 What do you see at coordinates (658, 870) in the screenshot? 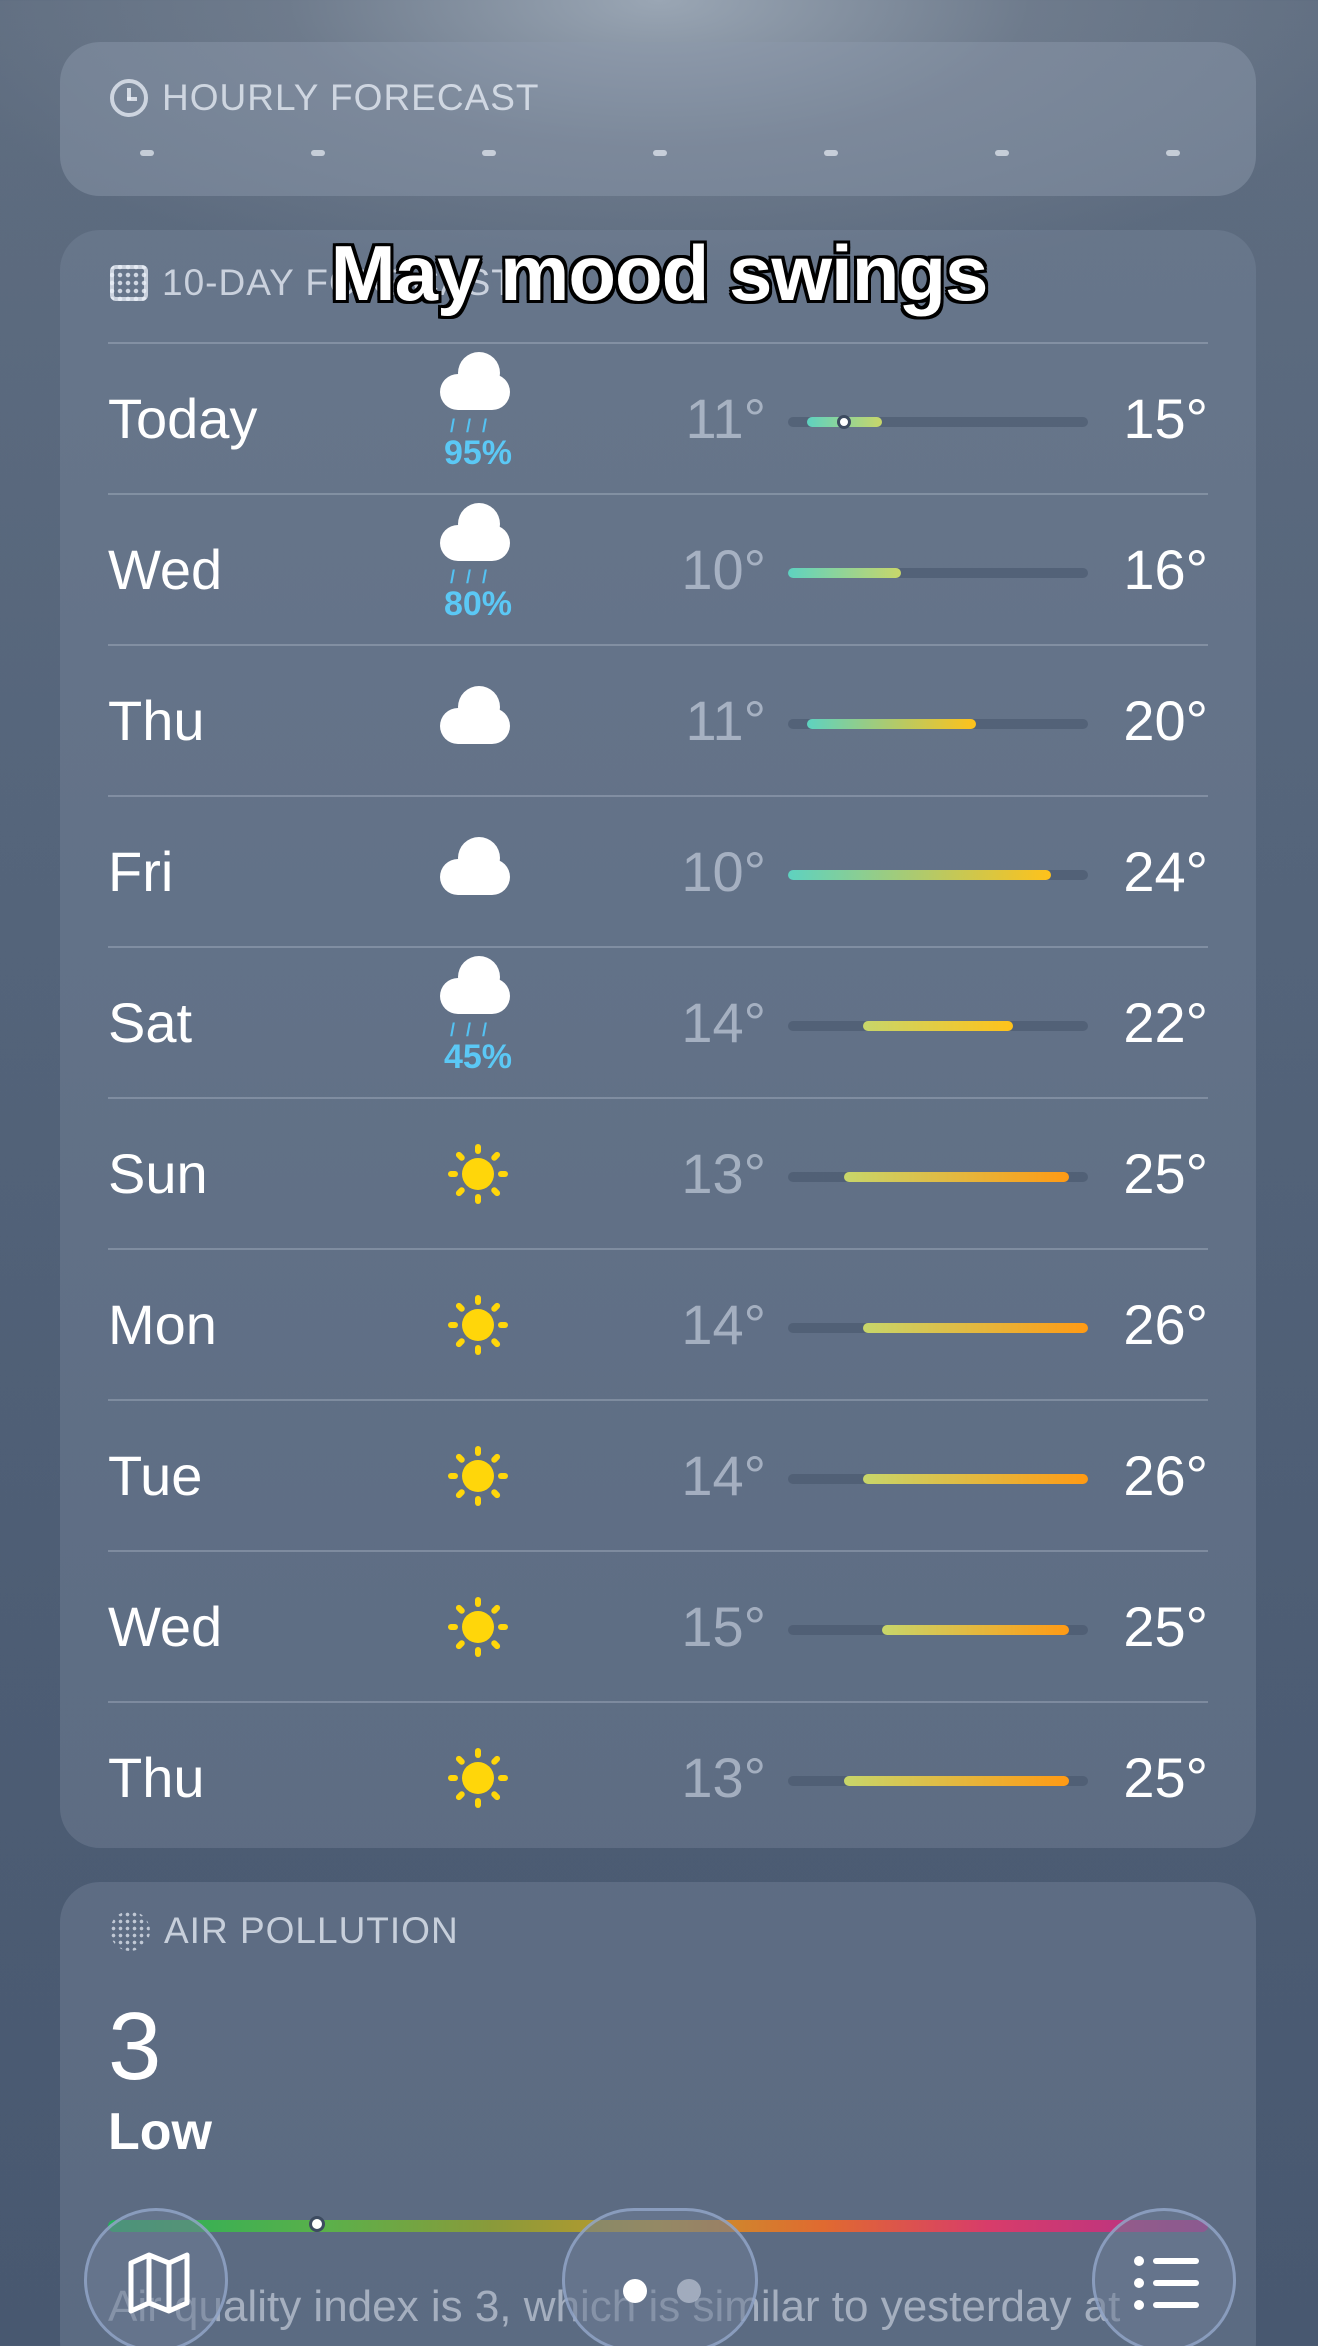
I see `forecast-row: Fri 10° 24°` at bounding box center [658, 870].